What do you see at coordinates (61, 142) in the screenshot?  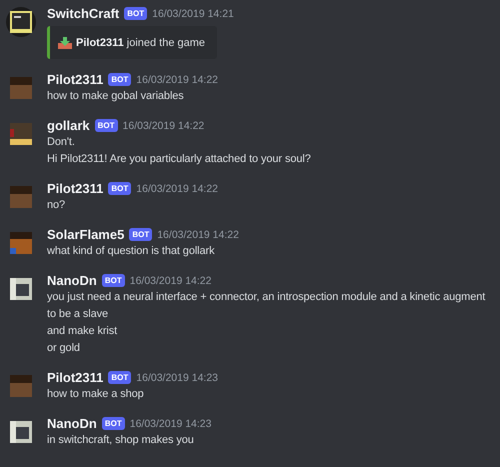 I see `message-text: Don't.` at bounding box center [61, 142].